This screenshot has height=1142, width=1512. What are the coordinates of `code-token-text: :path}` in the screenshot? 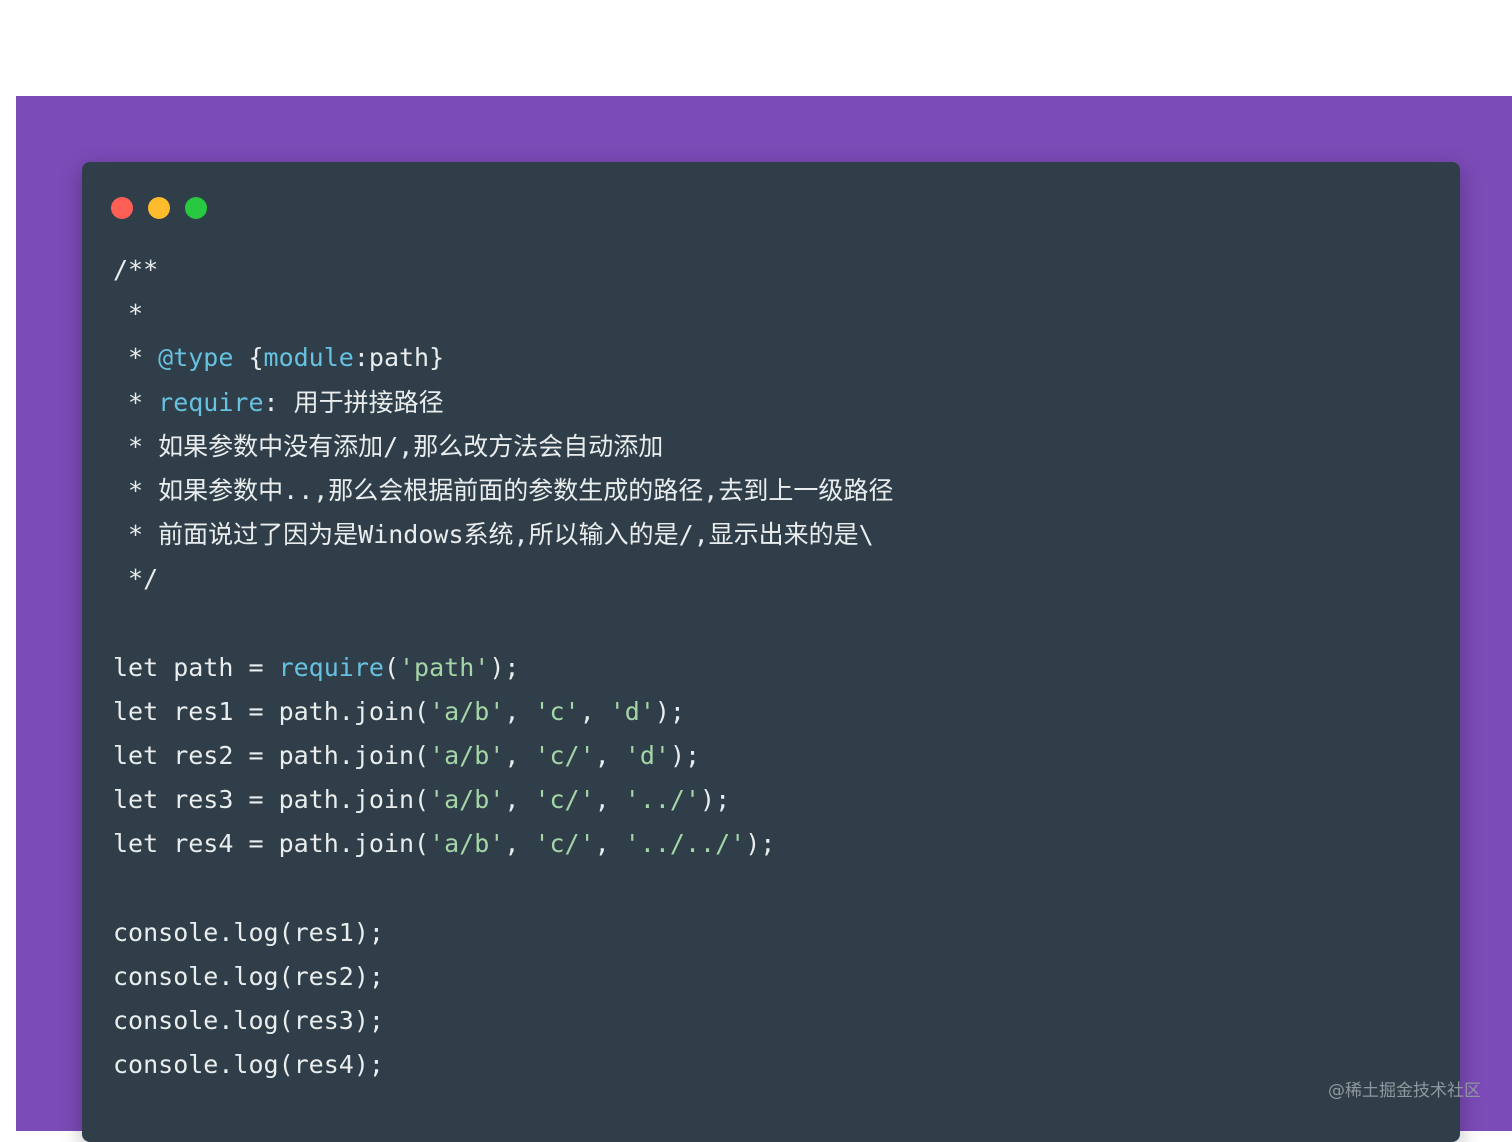 It's located at (399, 358).